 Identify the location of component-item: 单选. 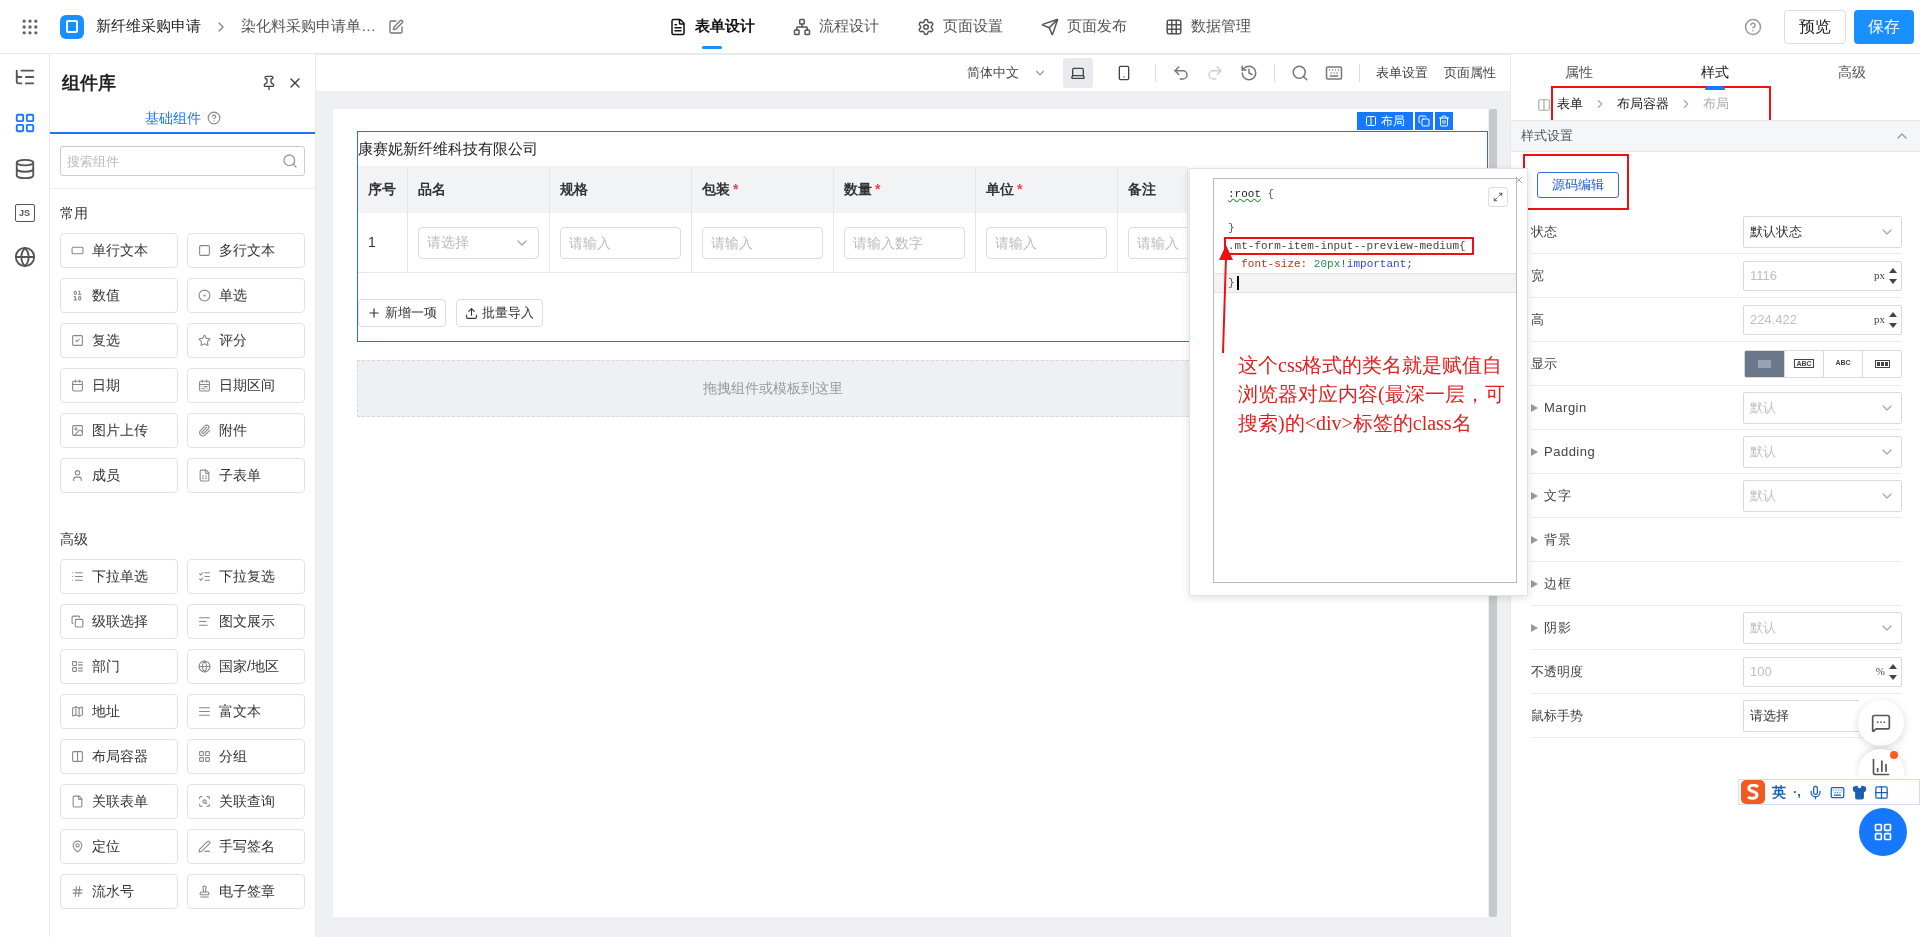
(246, 295).